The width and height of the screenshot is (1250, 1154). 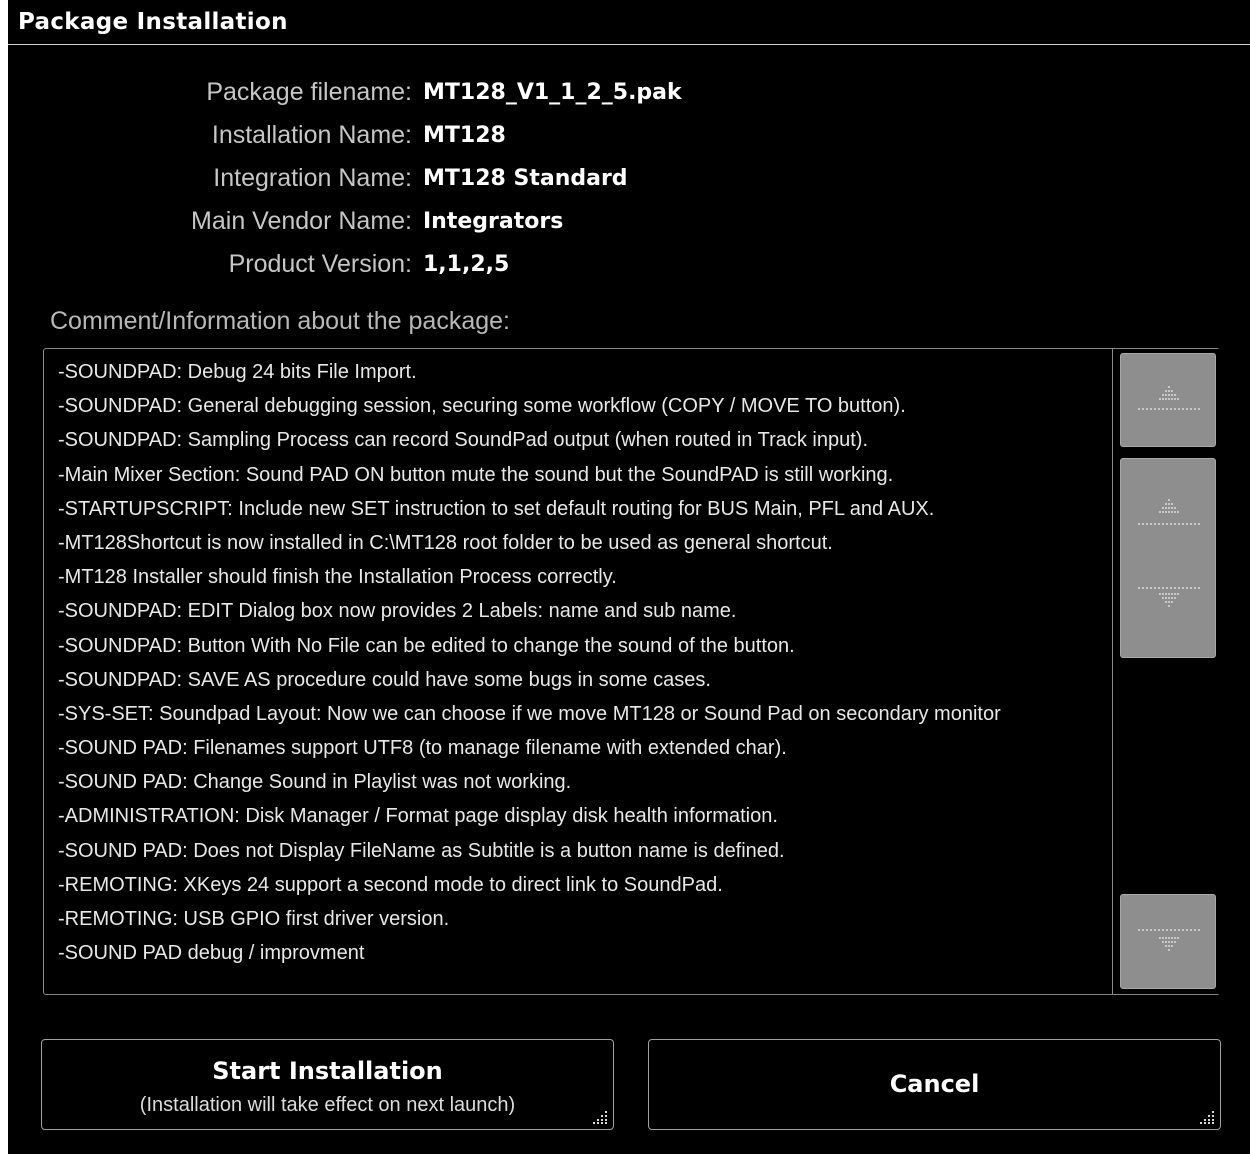 What do you see at coordinates (629, 22) in the screenshot?
I see `title-bar: Package Installation` at bounding box center [629, 22].